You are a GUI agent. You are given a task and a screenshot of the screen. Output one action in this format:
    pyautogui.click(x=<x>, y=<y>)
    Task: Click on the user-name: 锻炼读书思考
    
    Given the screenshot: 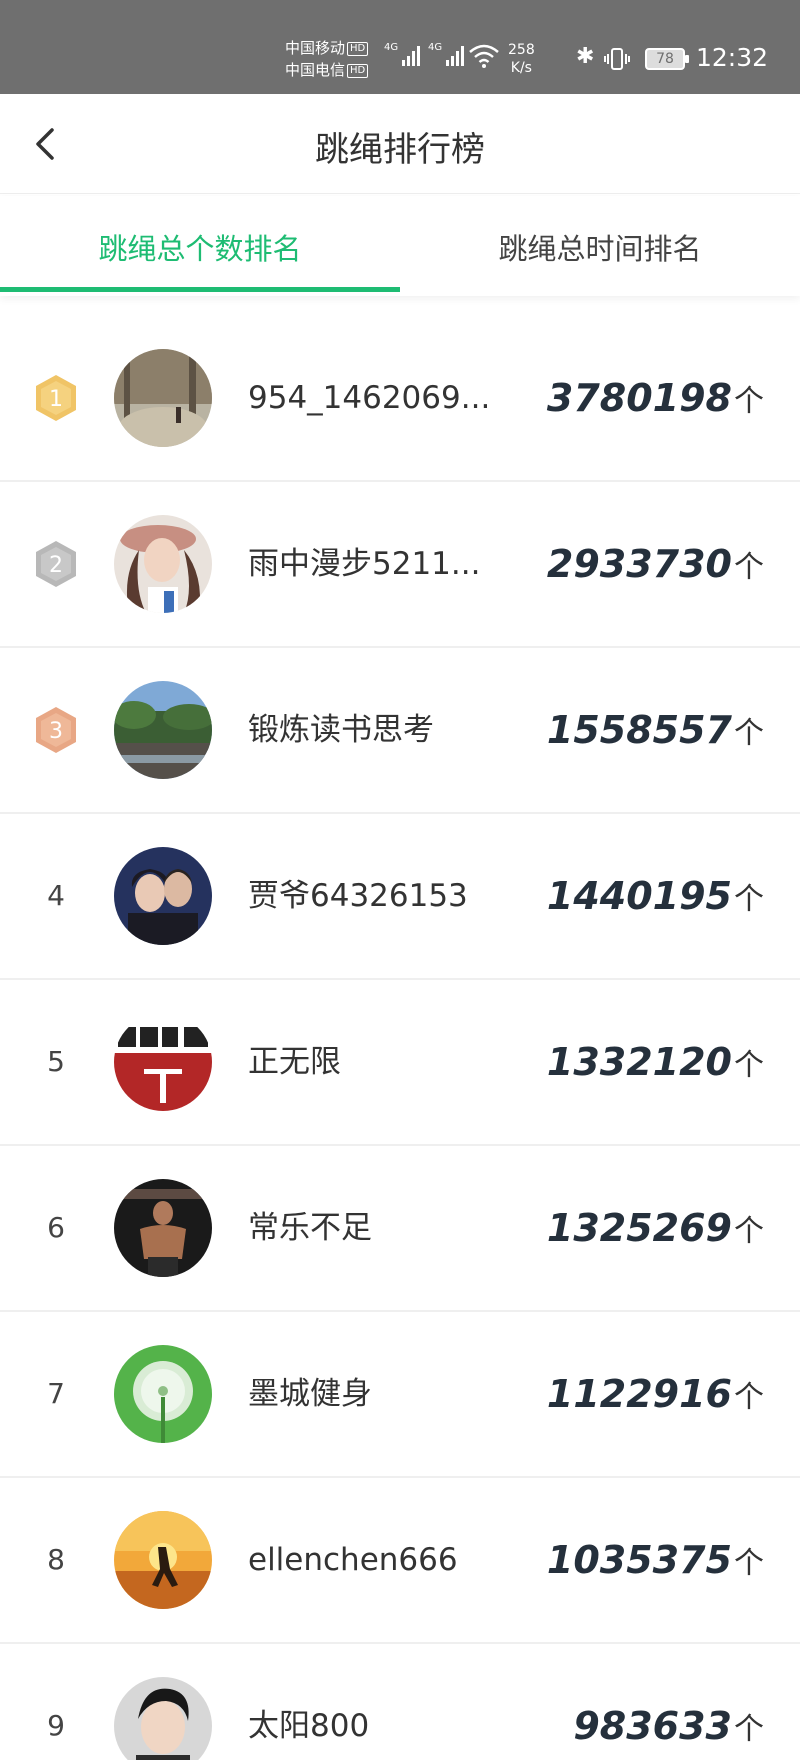 What is the action you would take?
    pyautogui.click(x=341, y=730)
    